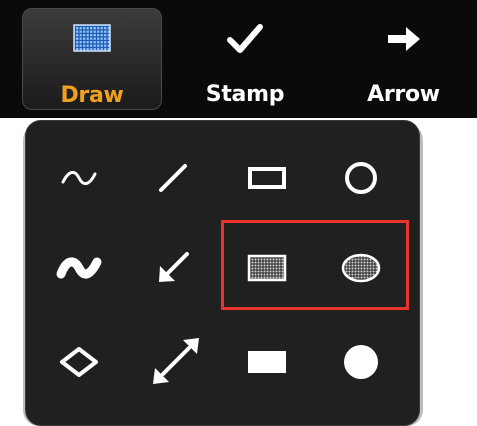 This screenshot has height=426, width=477. I want to click on stamp-label: Stamp, so click(245, 94).